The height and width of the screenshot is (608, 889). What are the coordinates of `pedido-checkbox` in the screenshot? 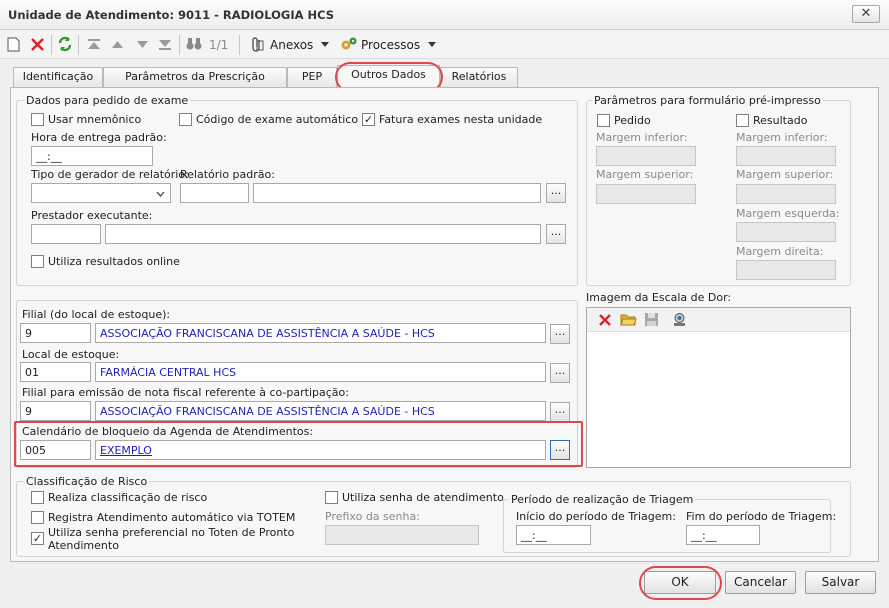 It's located at (603, 120).